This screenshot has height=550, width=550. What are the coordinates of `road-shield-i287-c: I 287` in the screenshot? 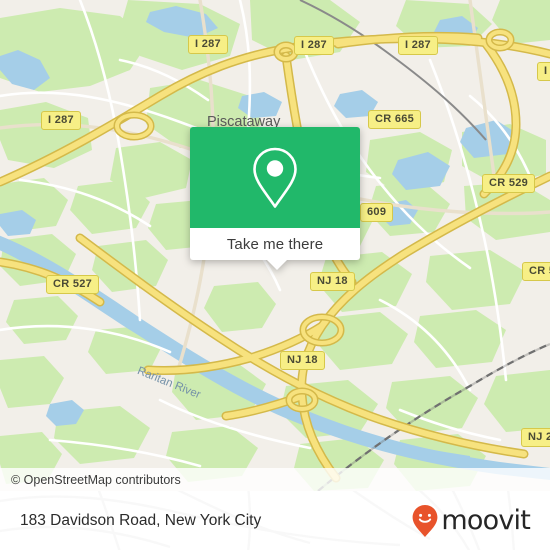 It's located at (418, 45).